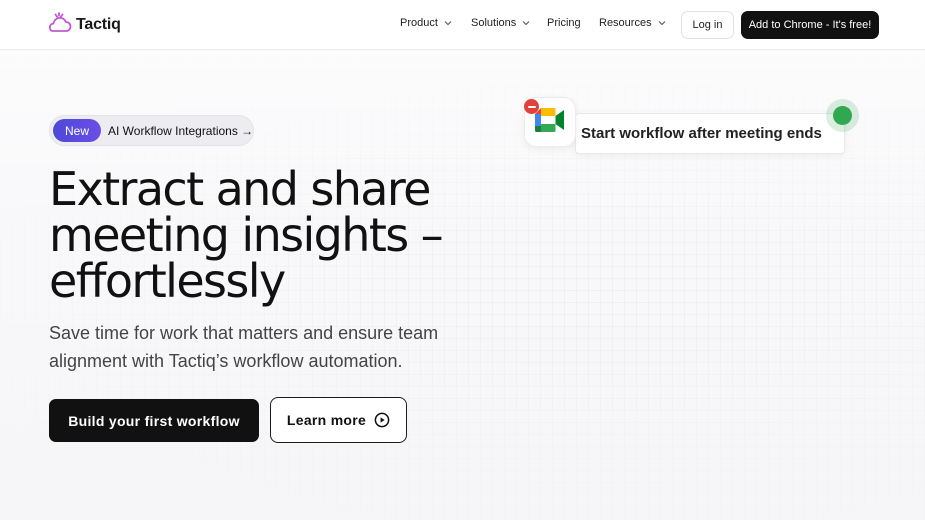 This screenshot has width=925, height=520. What do you see at coordinates (59, 25) in the screenshot?
I see `cloud-logo-icon` at bounding box center [59, 25].